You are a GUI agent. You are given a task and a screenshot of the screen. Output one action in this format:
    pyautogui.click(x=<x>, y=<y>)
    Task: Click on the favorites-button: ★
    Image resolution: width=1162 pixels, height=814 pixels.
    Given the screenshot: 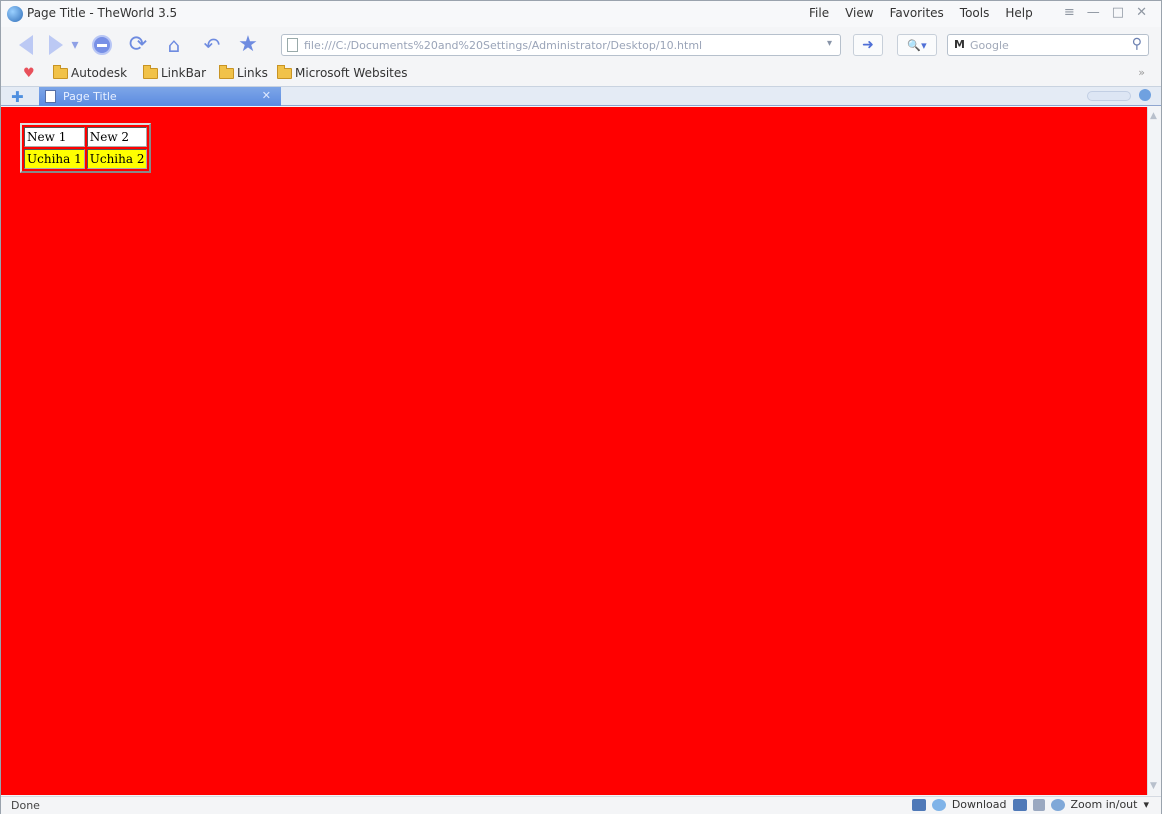 What is the action you would take?
    pyautogui.click(x=248, y=45)
    